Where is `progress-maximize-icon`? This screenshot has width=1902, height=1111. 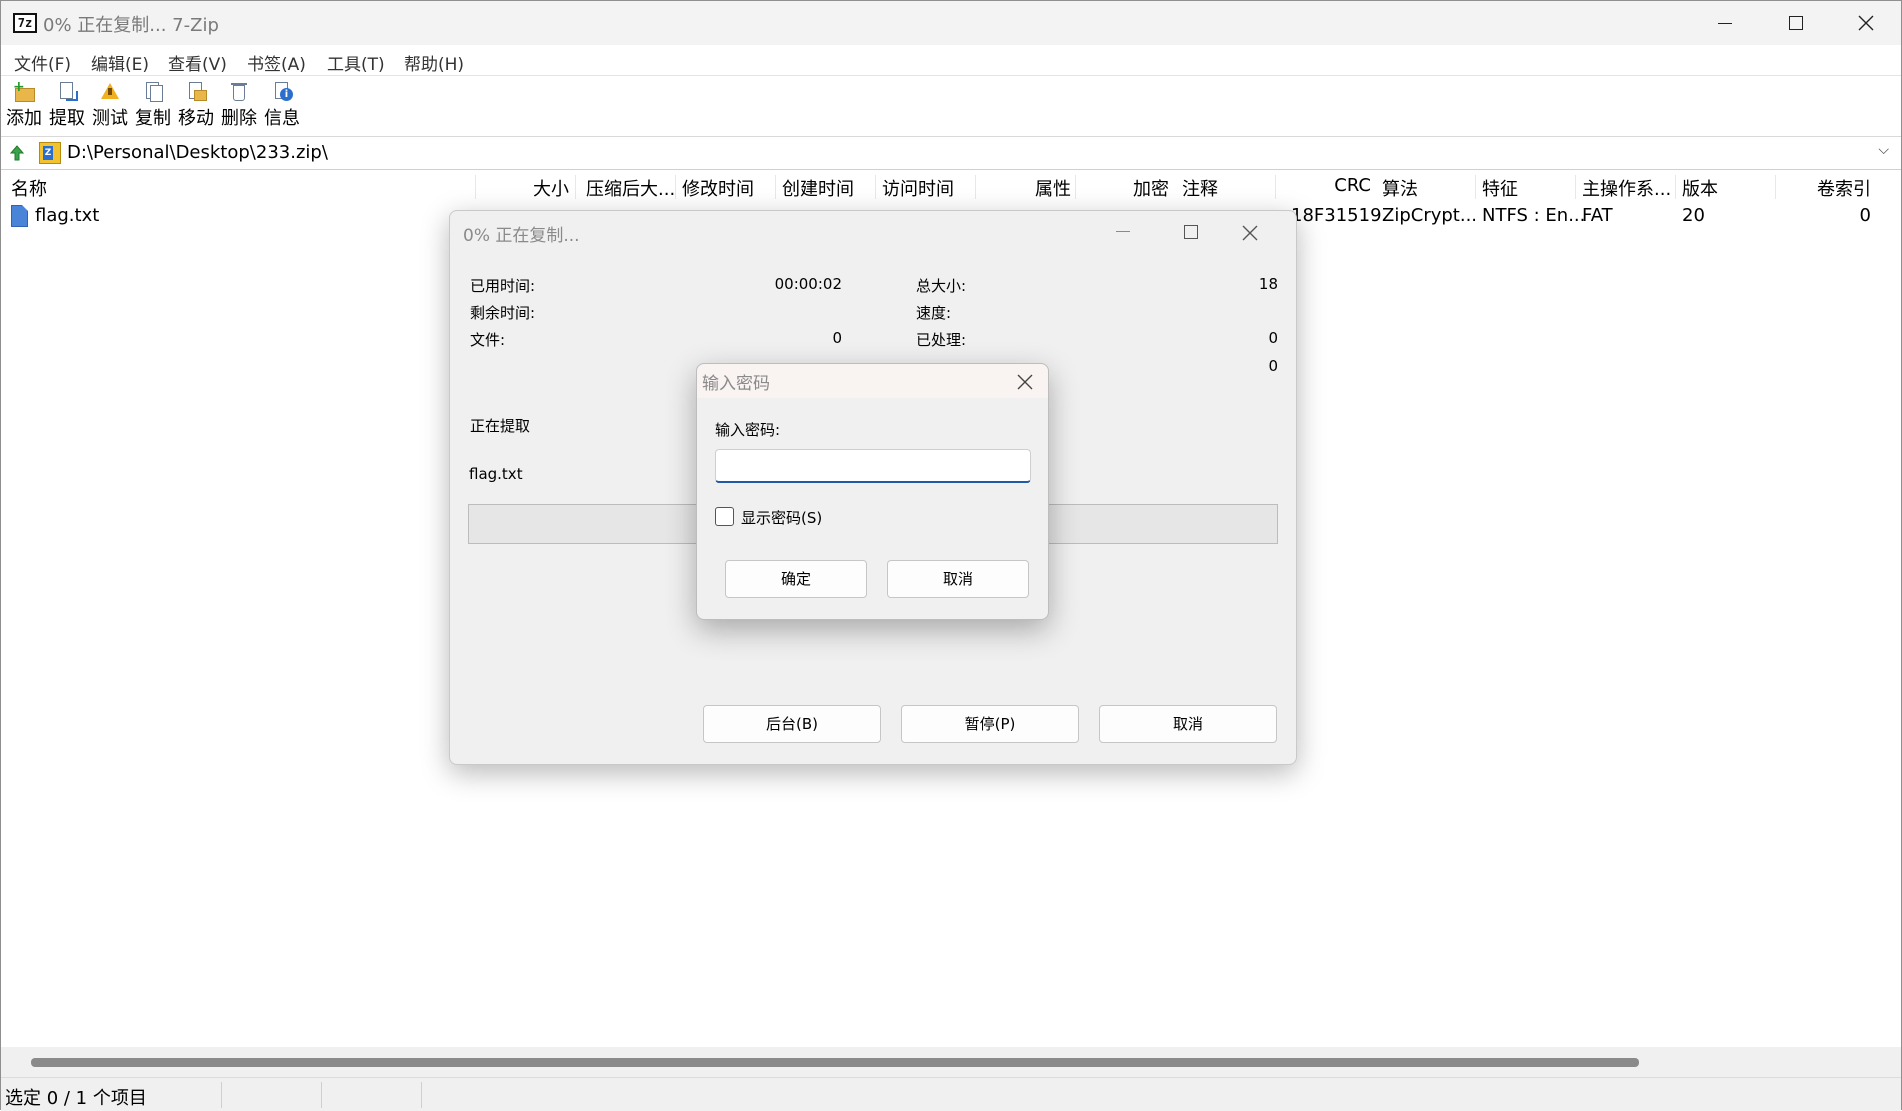
progress-maximize-icon is located at coordinates (1191, 232).